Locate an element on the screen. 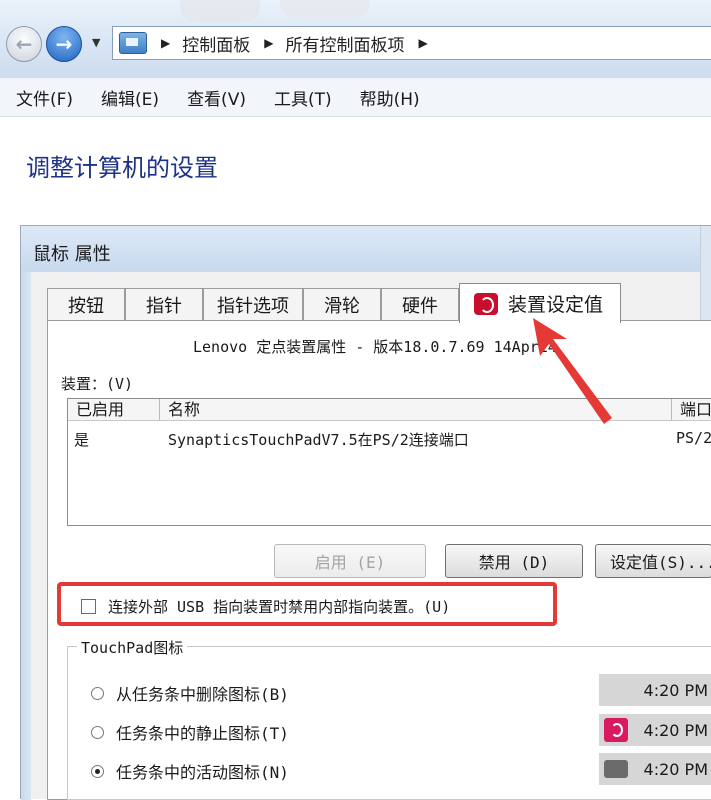 The image size is (711, 800). version-header: Lenovo 定点装置属性 - 版本18.0.7.69 14Apr14 is located at coordinates (375, 347).